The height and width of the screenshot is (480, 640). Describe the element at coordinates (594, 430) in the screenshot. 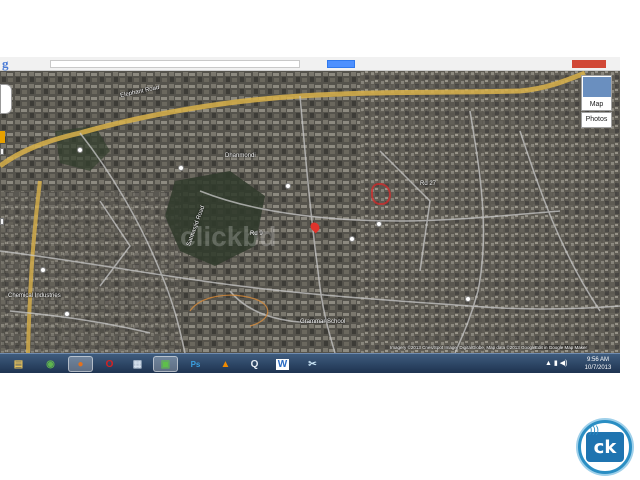

I see `signal-icon: )))` at that location.